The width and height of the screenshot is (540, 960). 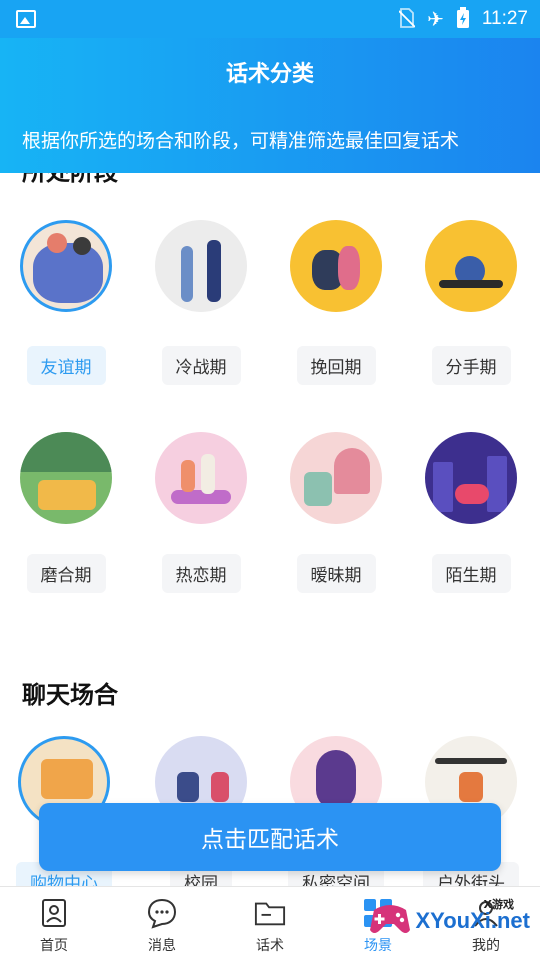 What do you see at coordinates (201, 266) in the screenshot?
I see `couple-standing-illustration` at bounding box center [201, 266].